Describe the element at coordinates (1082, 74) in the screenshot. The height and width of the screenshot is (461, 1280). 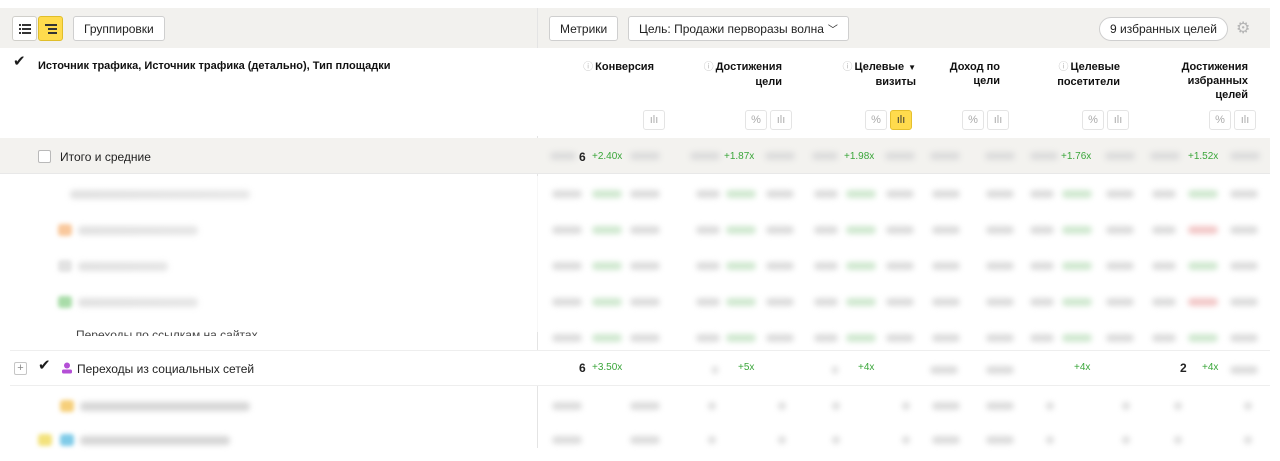
I see `column-header-target-visitors: ⓘ Целевые посетители` at that location.